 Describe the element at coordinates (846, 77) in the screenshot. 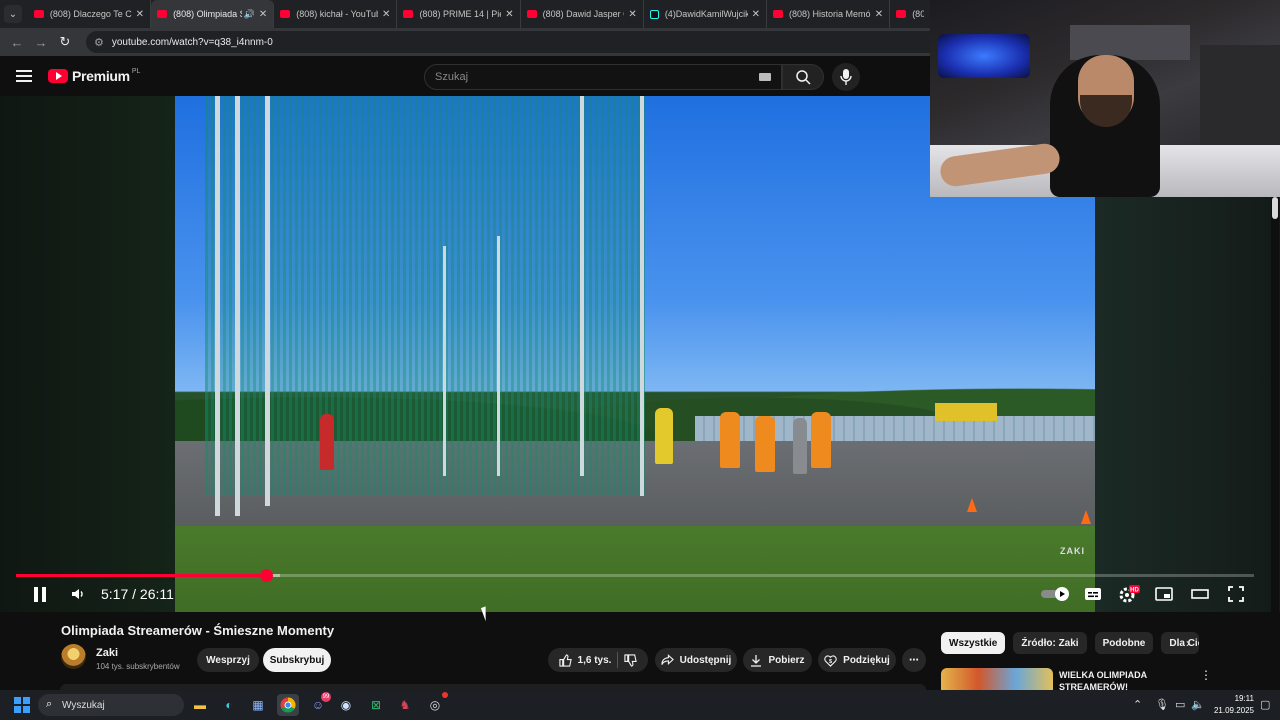

I see `voice-search-button` at that location.